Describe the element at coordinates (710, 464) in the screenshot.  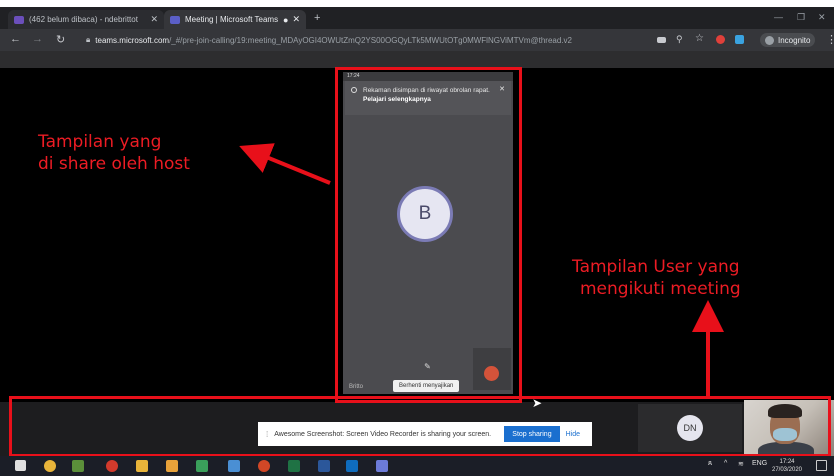
I see `people-icon: ጸ` at that location.